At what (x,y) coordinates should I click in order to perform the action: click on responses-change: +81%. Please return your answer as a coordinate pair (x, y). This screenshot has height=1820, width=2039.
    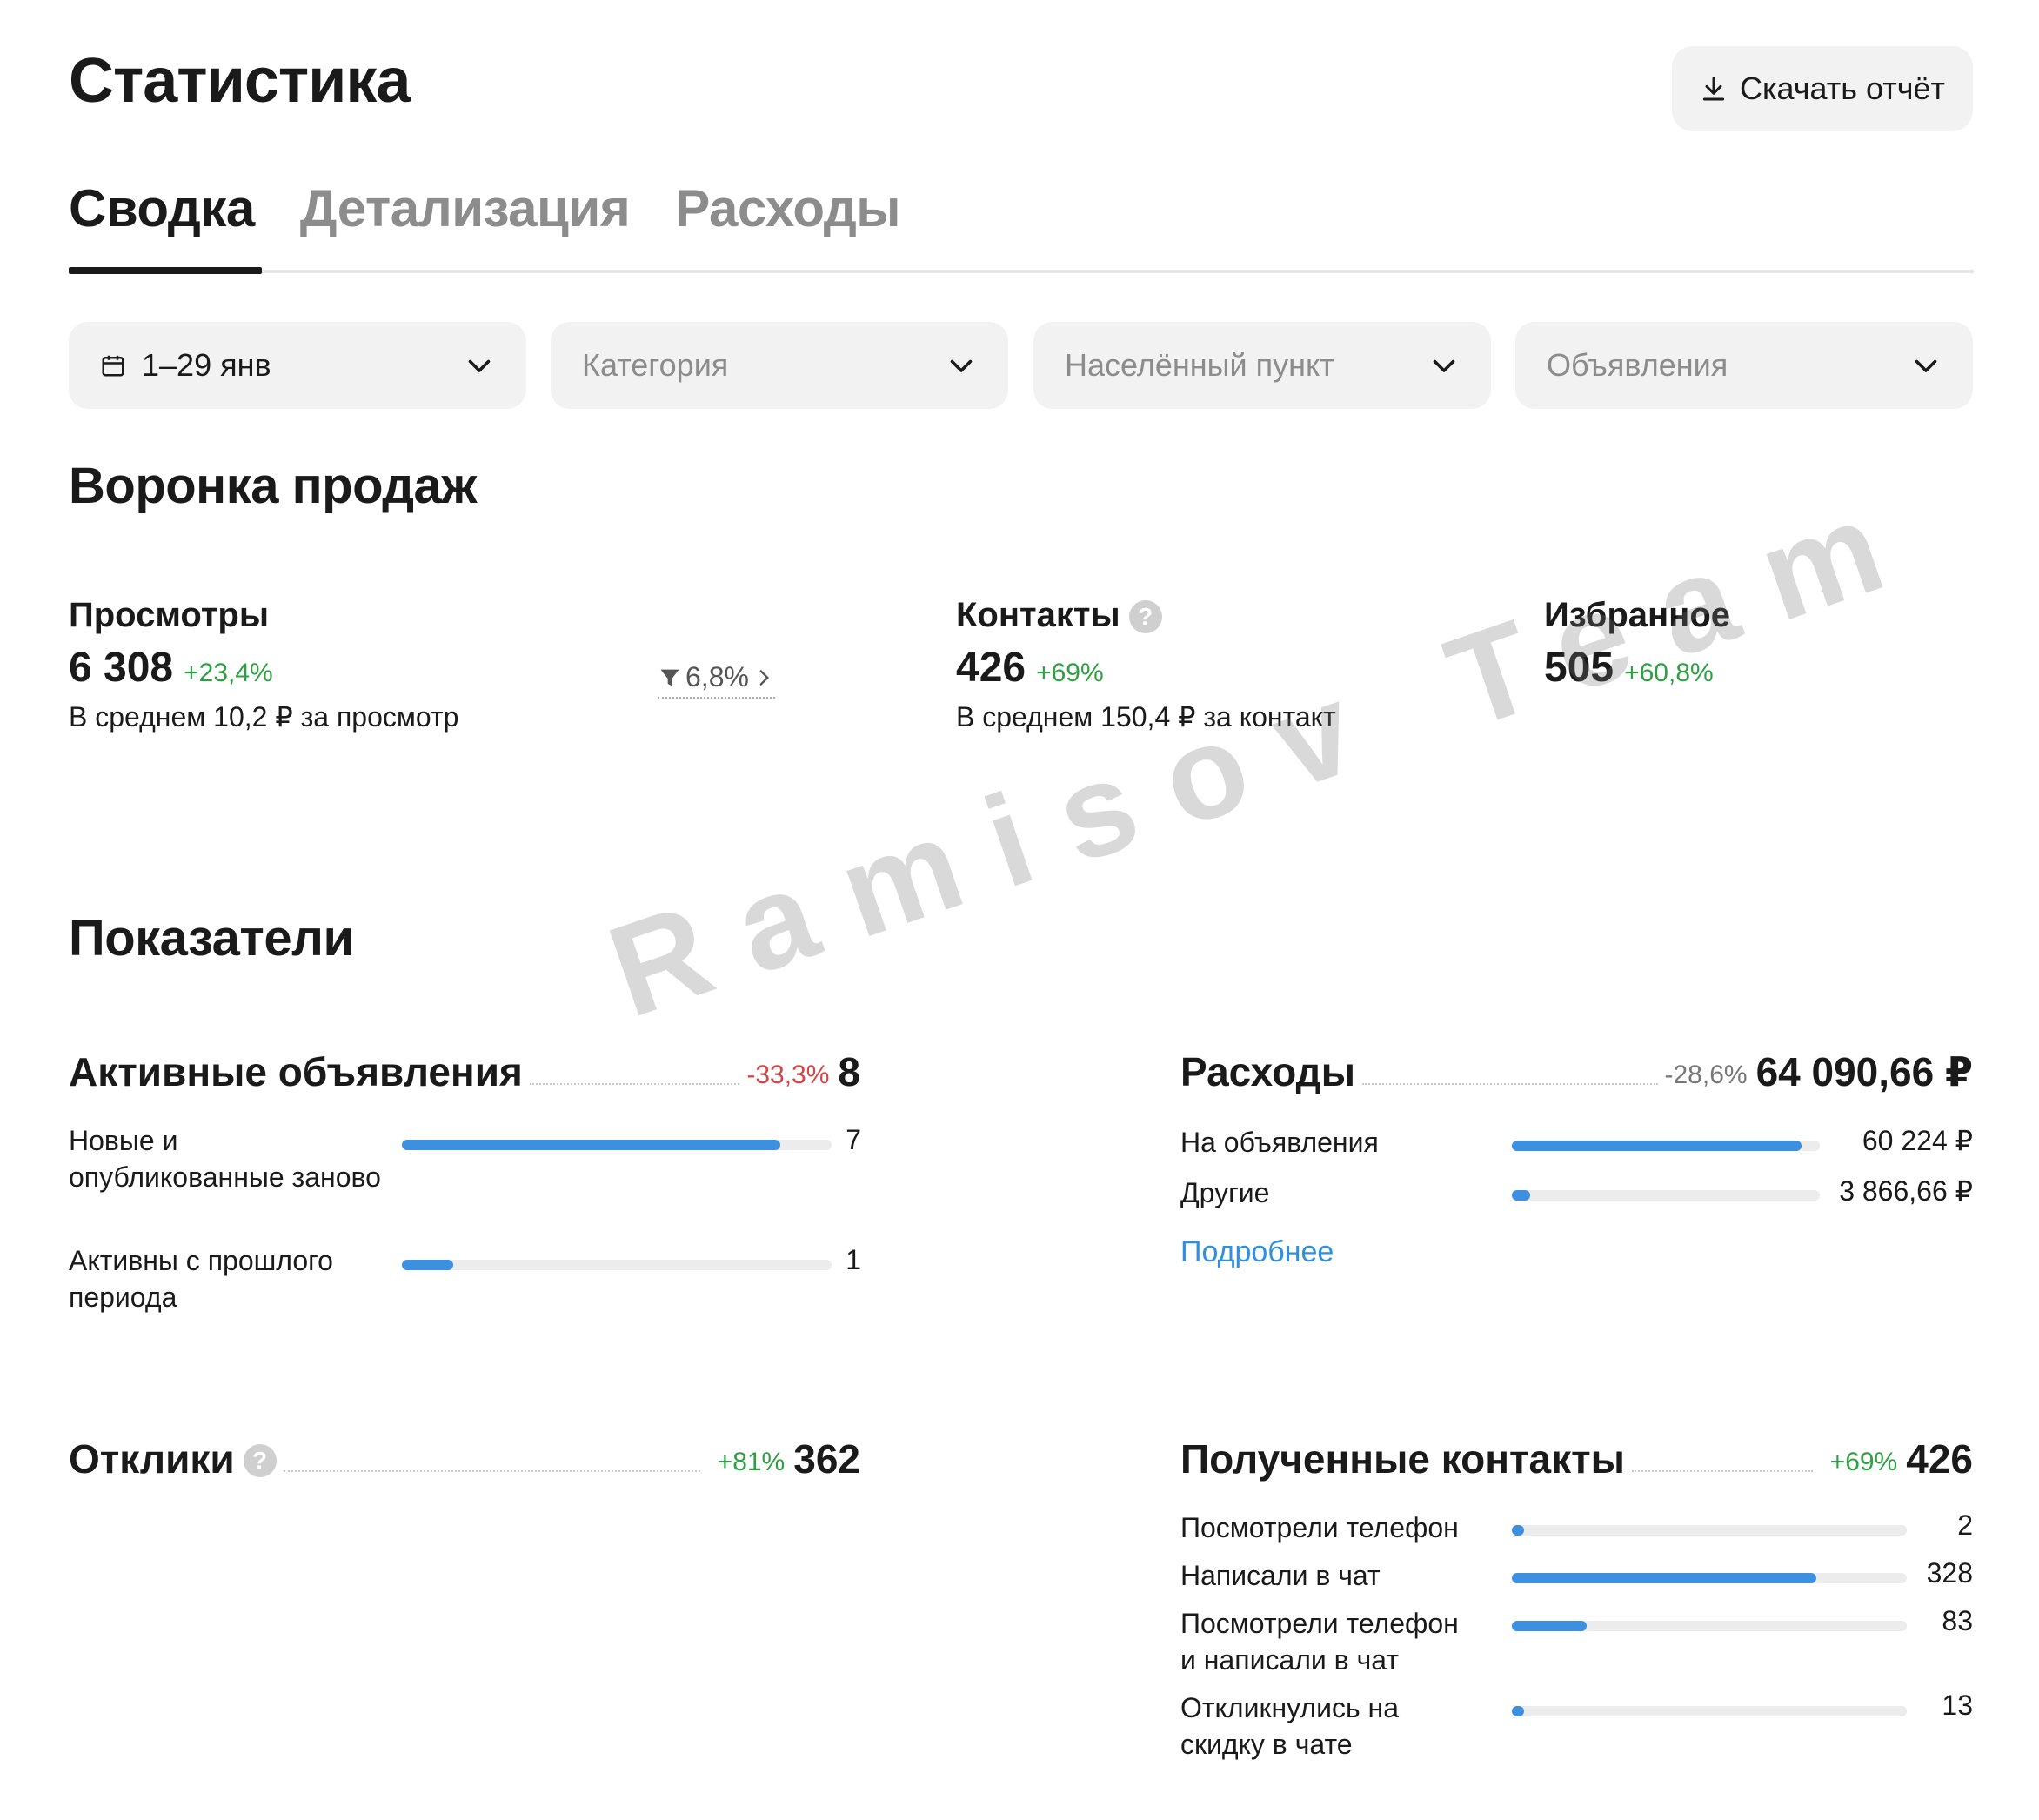
    Looking at the image, I should click on (751, 1462).